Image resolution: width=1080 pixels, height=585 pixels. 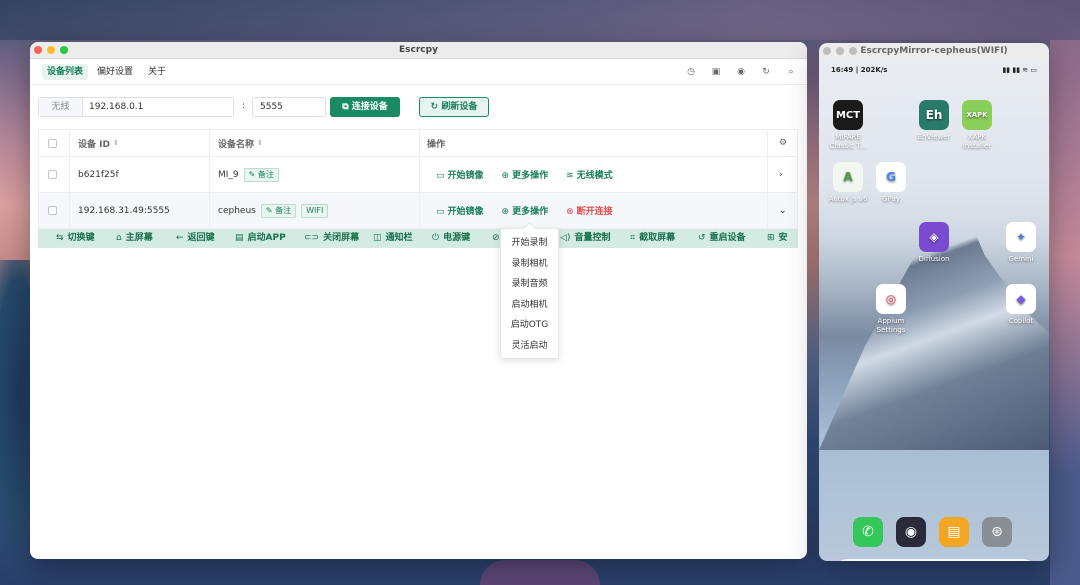 I want to click on ip-input: 无线 192.168.0.1, so click(x=136, y=107).